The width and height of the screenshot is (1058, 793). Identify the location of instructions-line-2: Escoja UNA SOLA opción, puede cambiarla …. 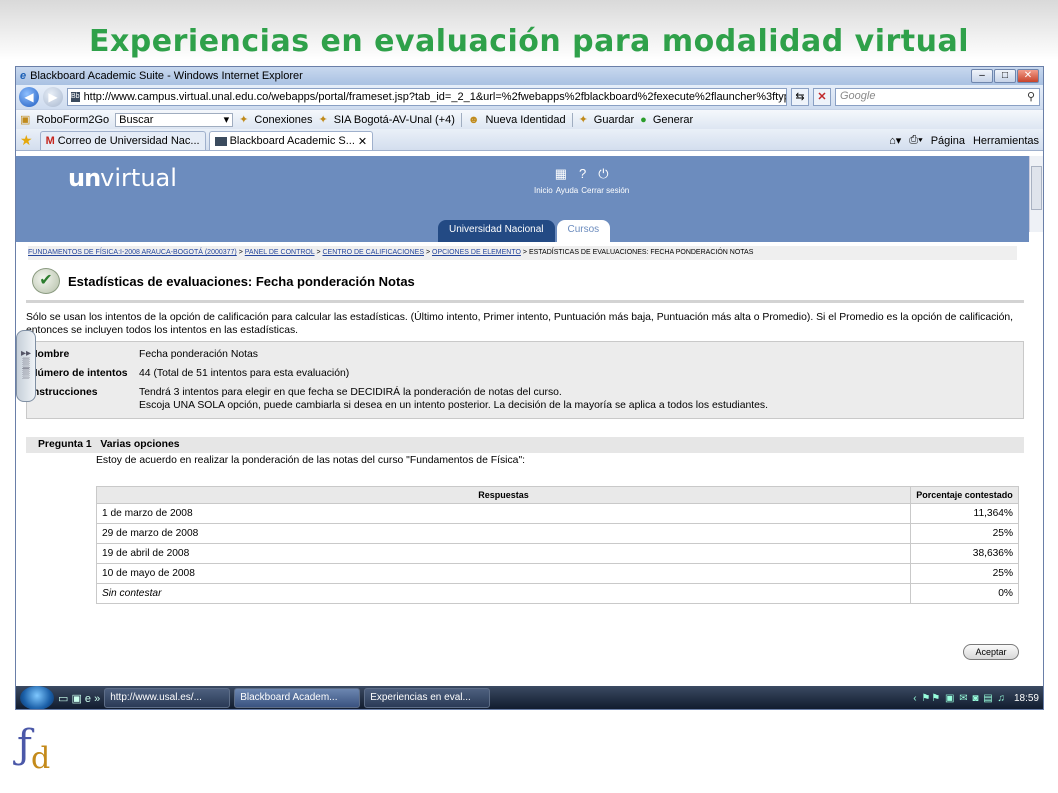
(454, 405).